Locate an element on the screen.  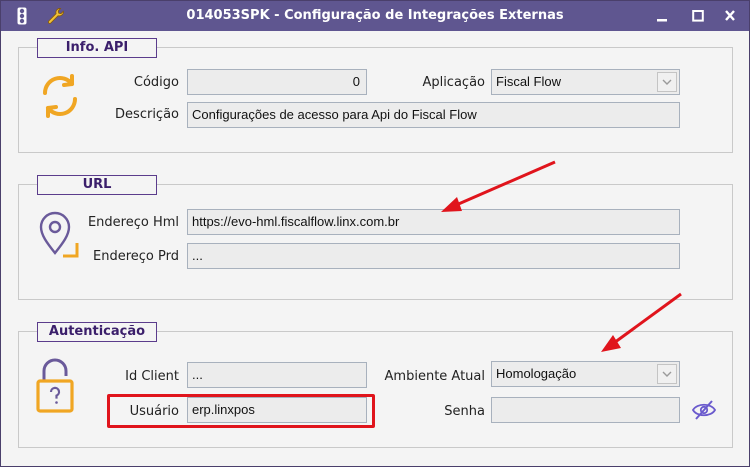
arrow-to-endereco-hml is located at coordinates (498, 186).